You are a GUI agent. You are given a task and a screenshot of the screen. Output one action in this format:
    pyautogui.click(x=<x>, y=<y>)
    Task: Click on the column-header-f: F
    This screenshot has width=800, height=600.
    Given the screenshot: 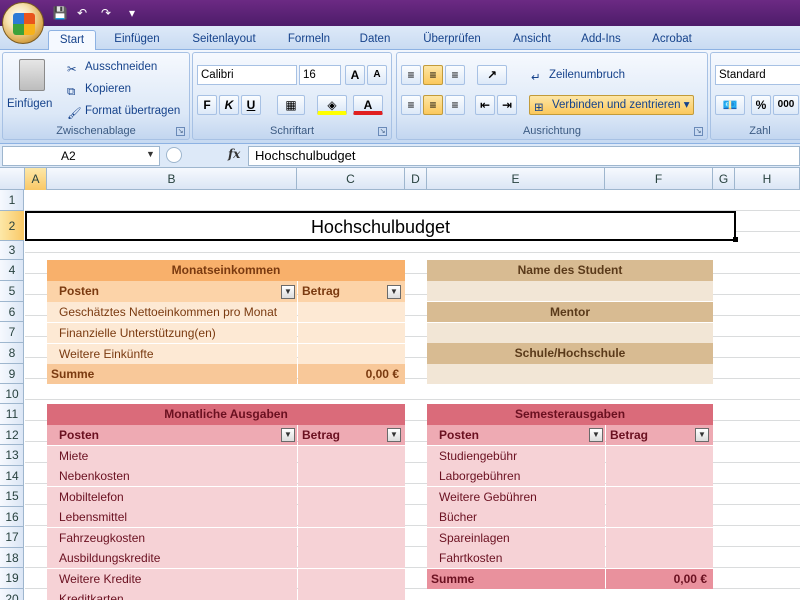 What is the action you would take?
    pyautogui.click(x=659, y=179)
    